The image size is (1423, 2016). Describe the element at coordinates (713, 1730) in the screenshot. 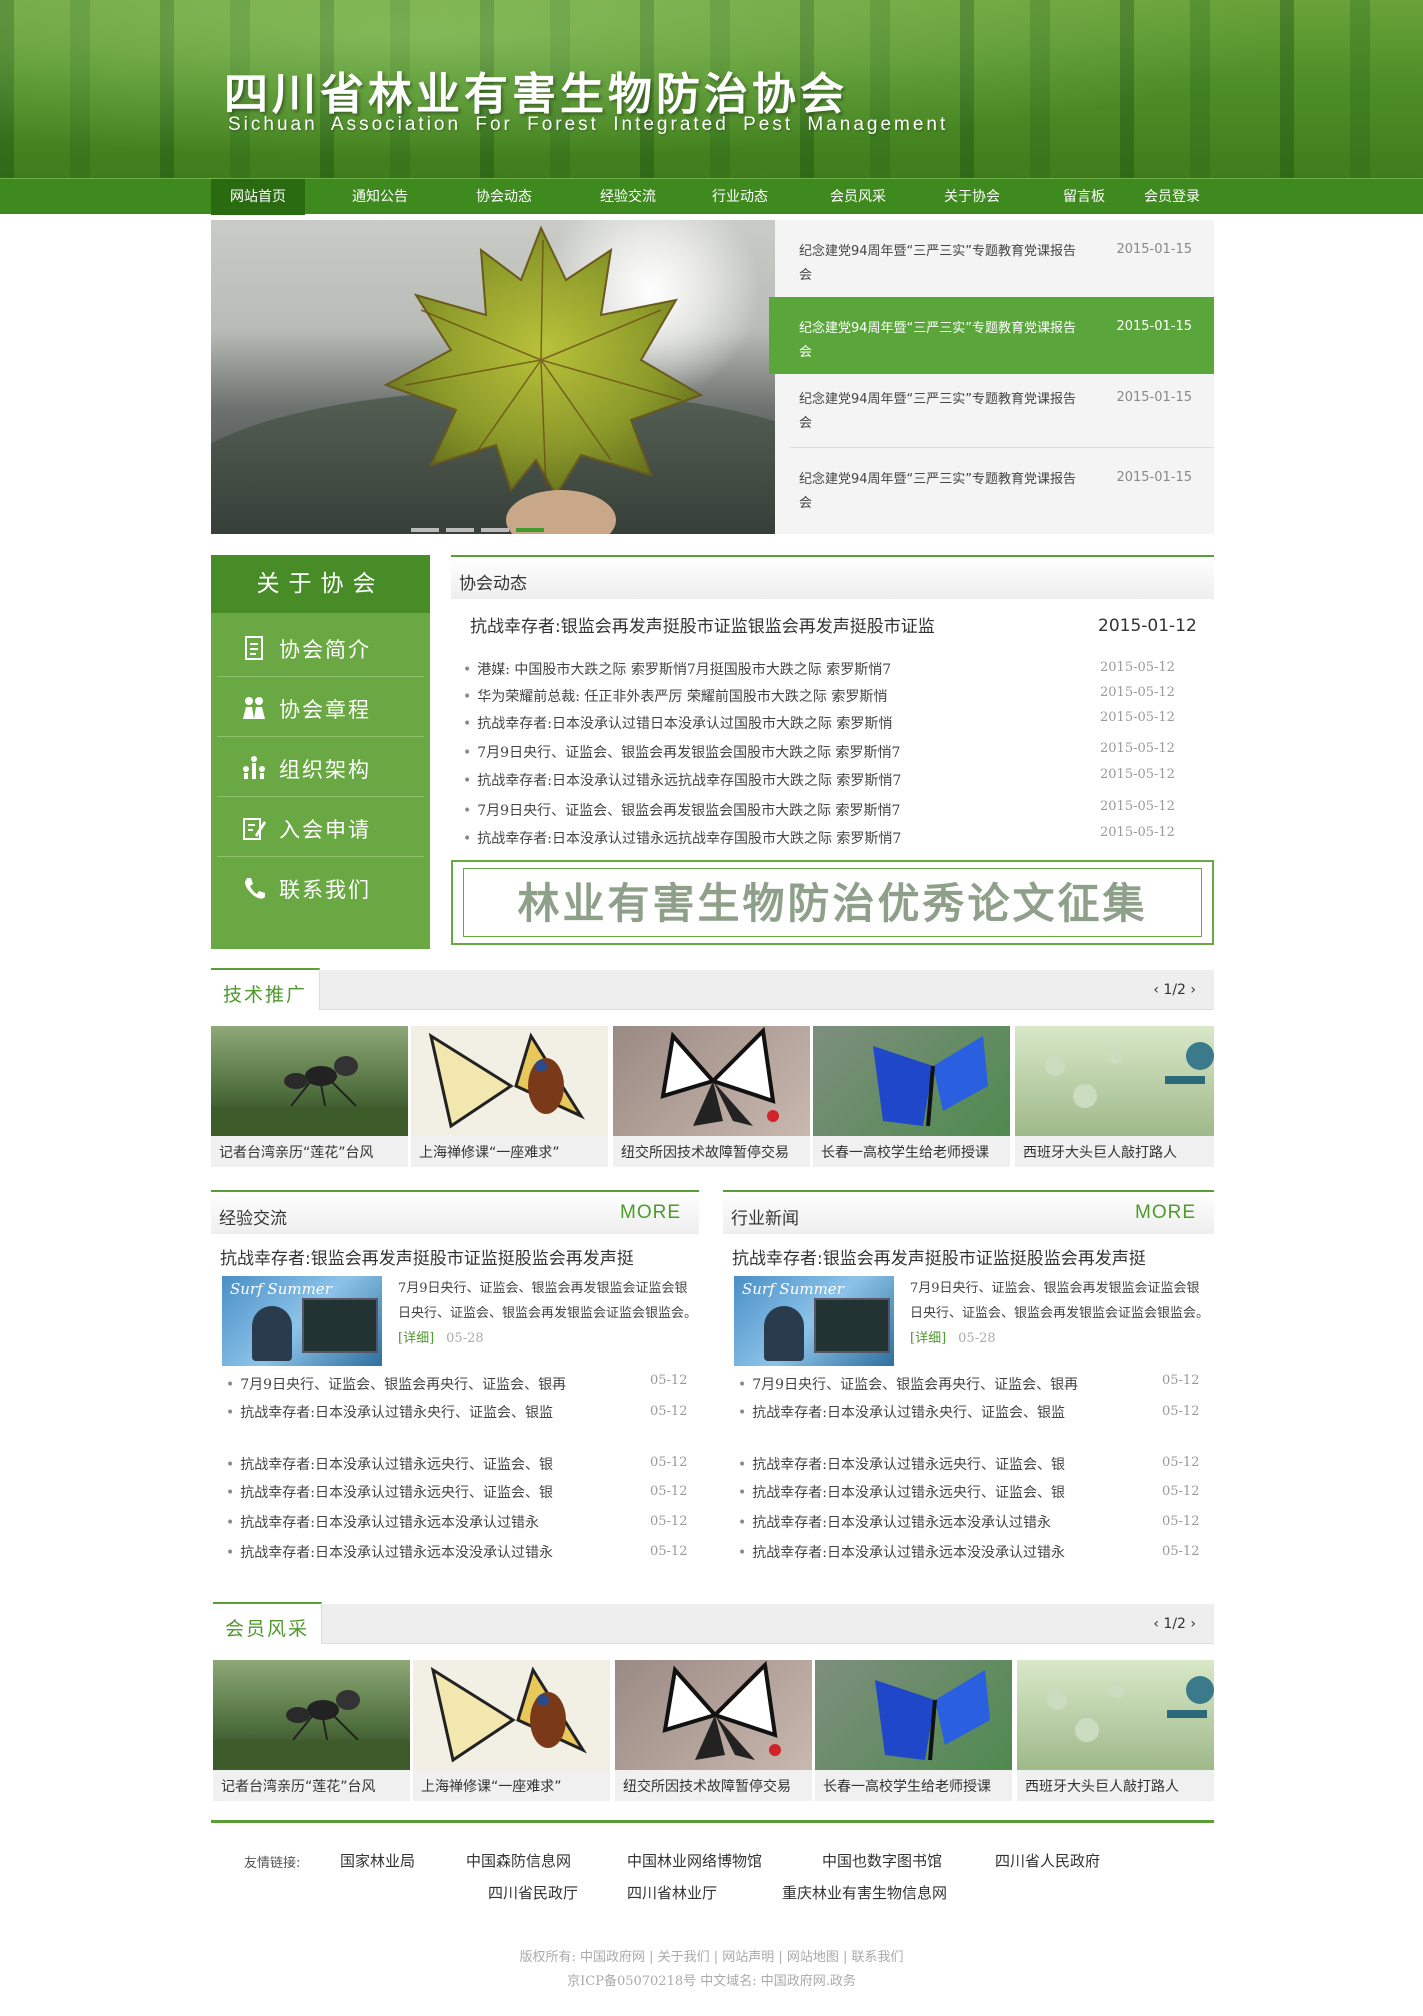

I see `member-item: 纽交所因技术故障暂停交易` at that location.